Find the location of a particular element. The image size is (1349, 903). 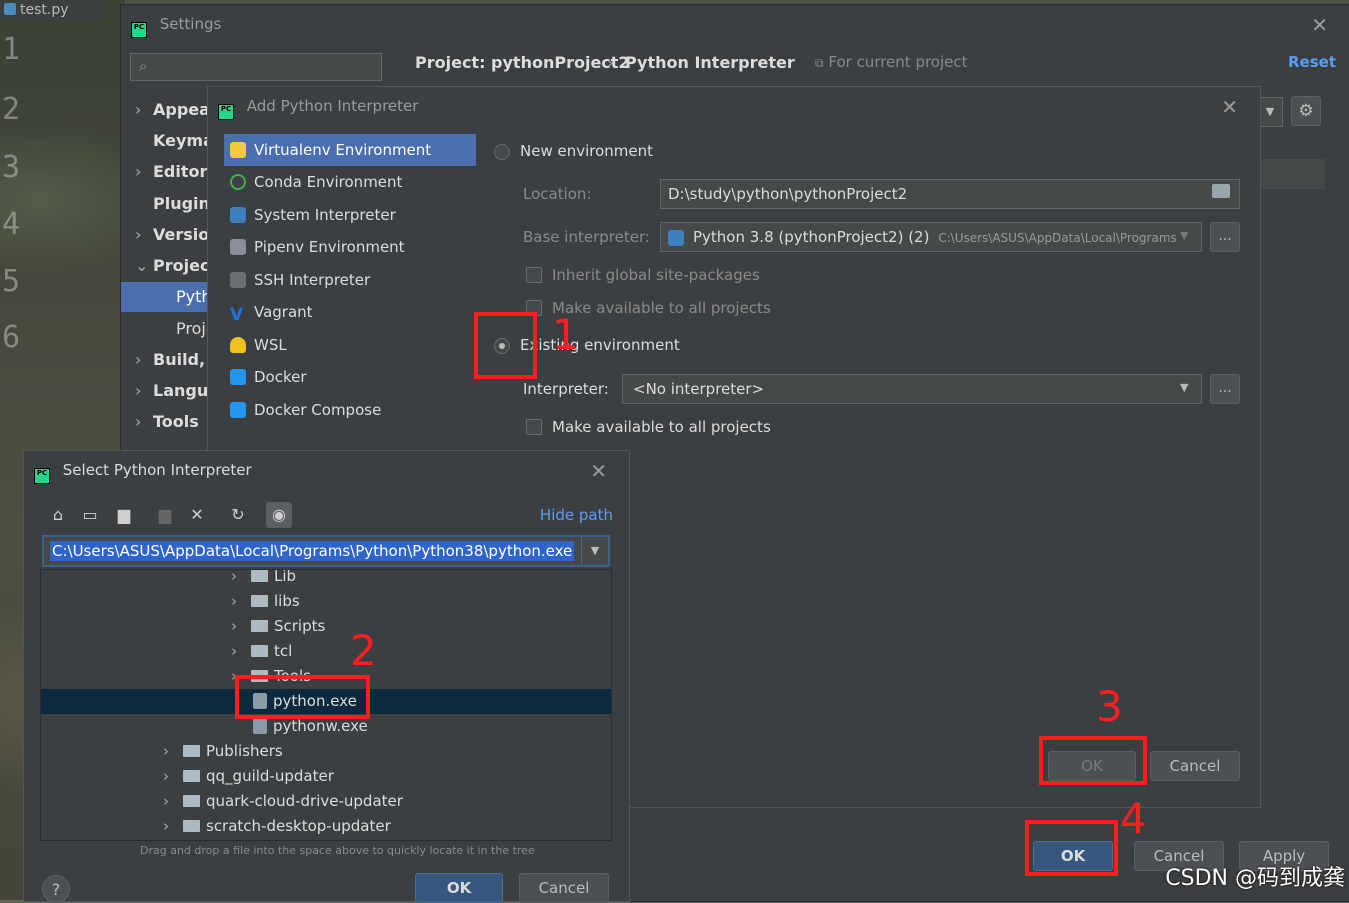

tree-row-tcl: › tcl is located at coordinates (326, 651).